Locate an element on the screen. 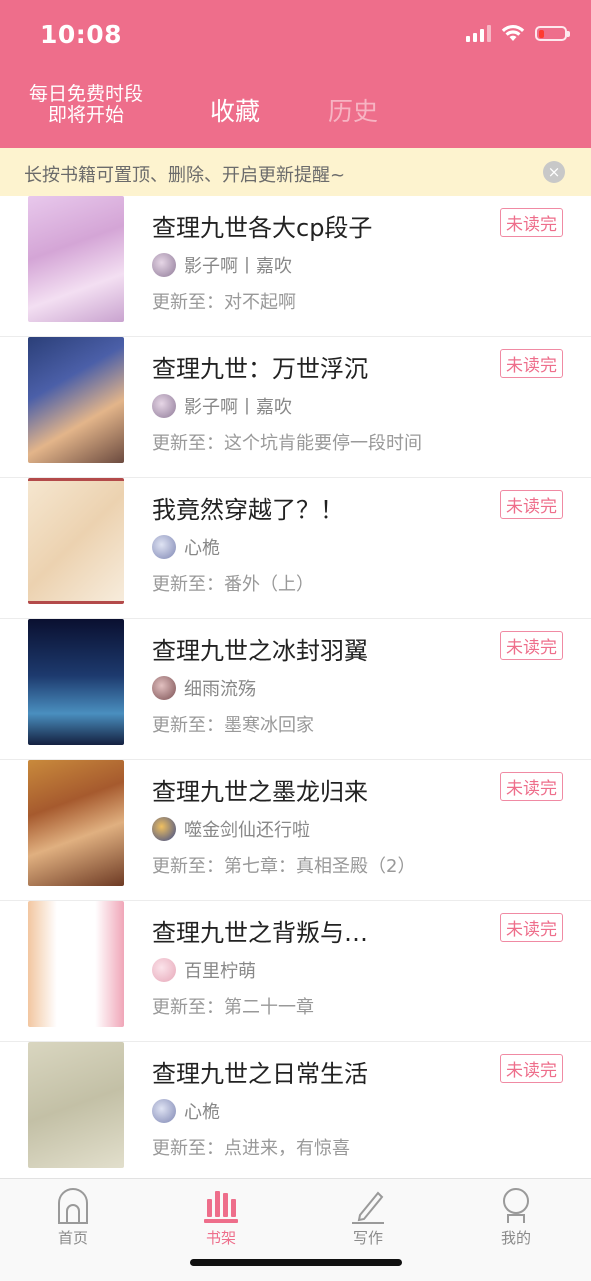 The image size is (591, 1281). bookshelf-icon is located at coordinates (221, 1207).